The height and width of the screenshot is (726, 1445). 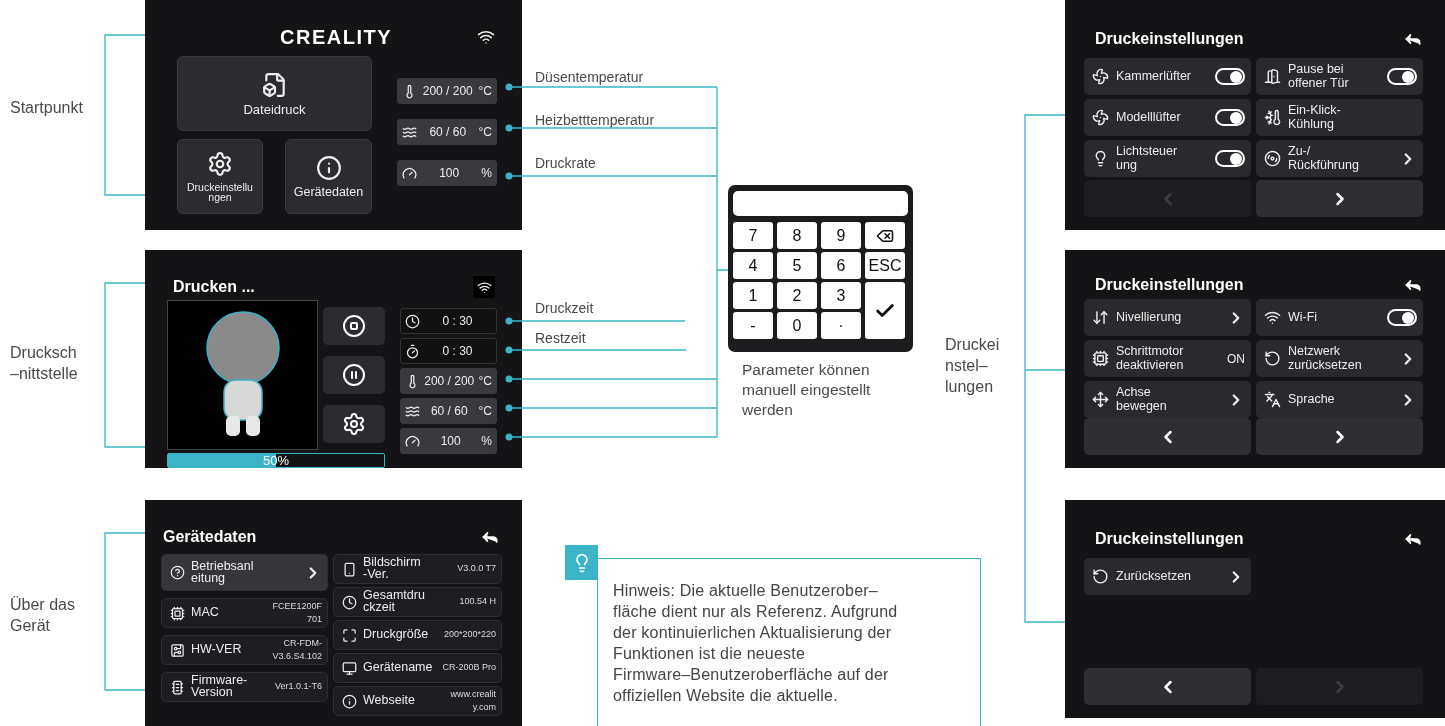 I want to click on pause-icon, so click(x=354, y=375).